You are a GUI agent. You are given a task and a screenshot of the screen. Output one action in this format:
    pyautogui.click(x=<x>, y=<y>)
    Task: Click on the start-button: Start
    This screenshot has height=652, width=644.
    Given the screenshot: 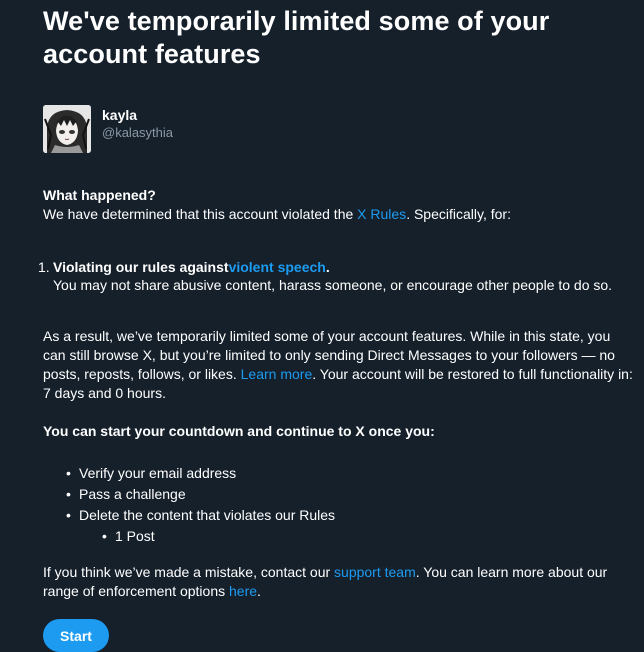 What is the action you would take?
    pyautogui.click(x=76, y=635)
    